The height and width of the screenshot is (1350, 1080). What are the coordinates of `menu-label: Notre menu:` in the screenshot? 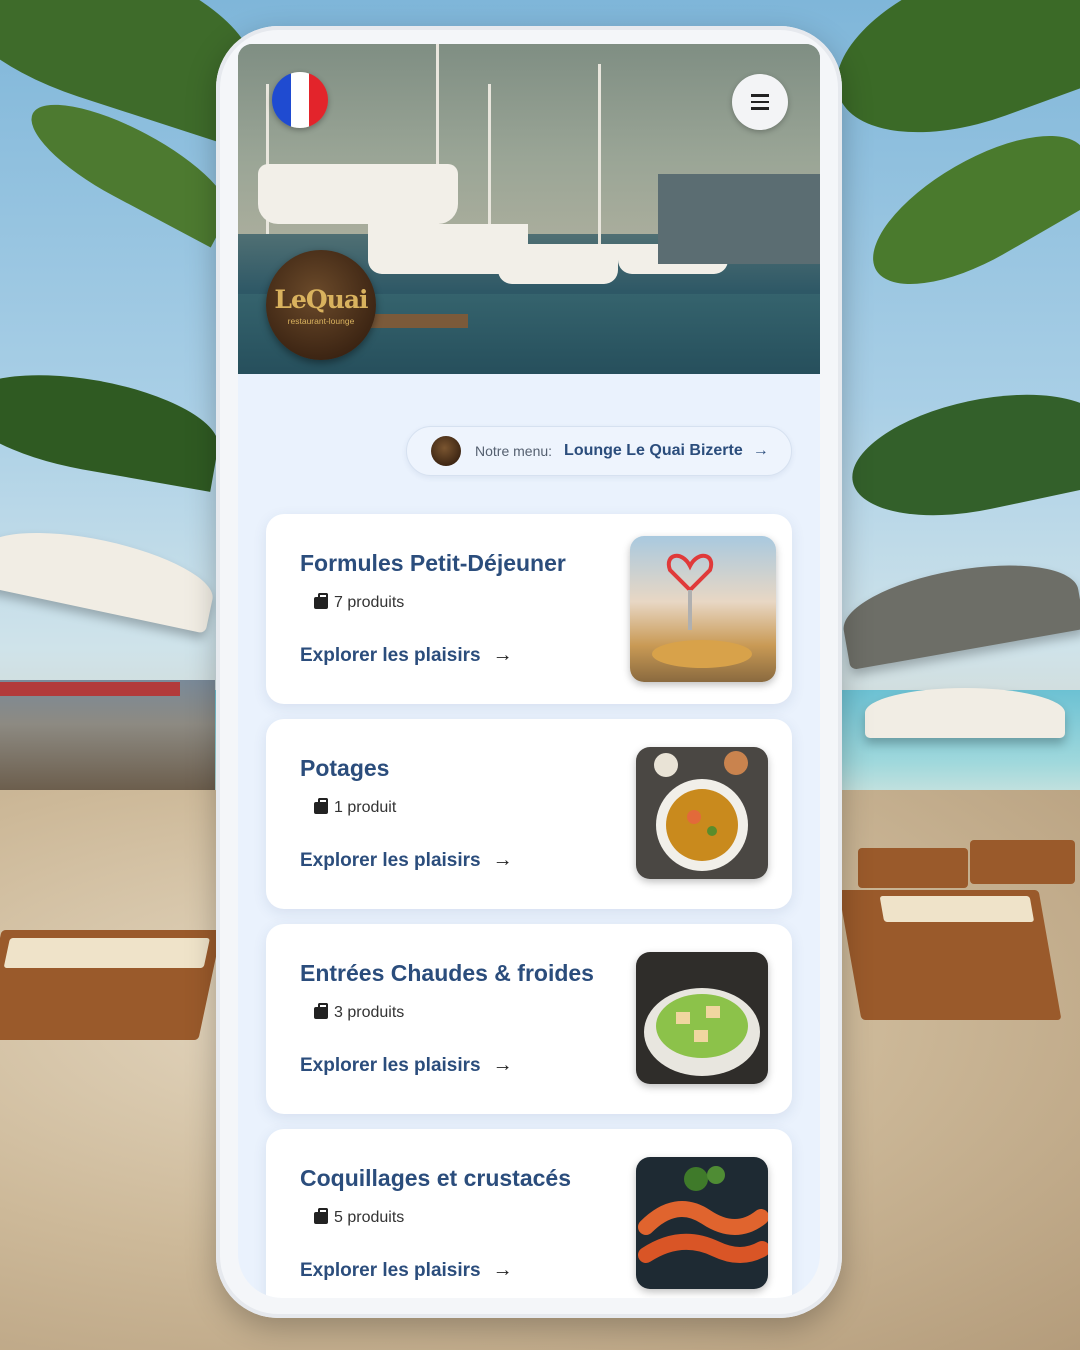 It's located at (514, 451).